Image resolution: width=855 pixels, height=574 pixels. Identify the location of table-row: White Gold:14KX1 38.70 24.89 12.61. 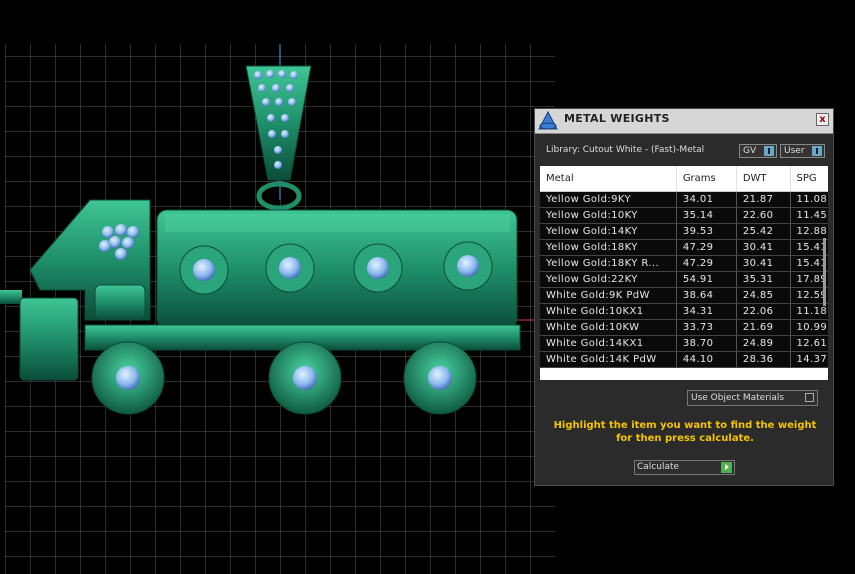
(684, 343).